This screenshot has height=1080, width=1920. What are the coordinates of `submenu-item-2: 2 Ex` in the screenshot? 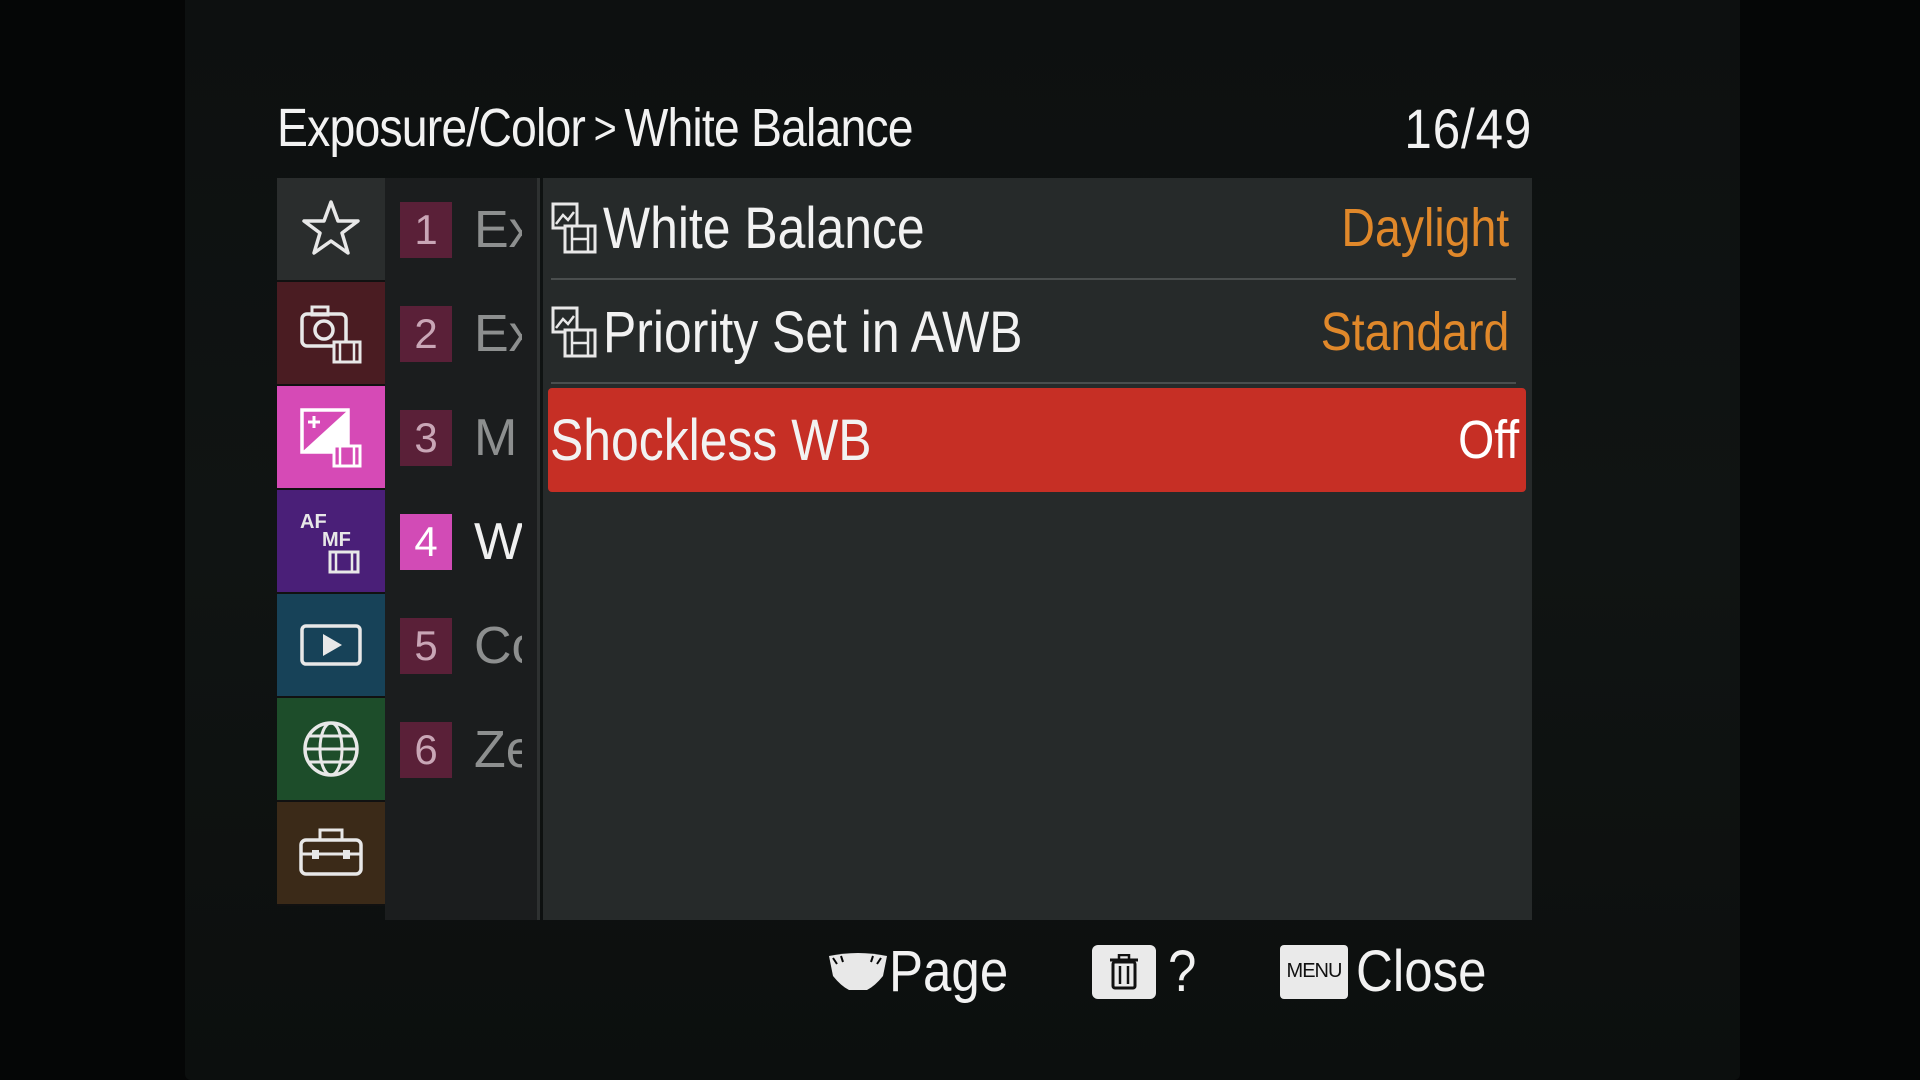 It's located at (461, 334).